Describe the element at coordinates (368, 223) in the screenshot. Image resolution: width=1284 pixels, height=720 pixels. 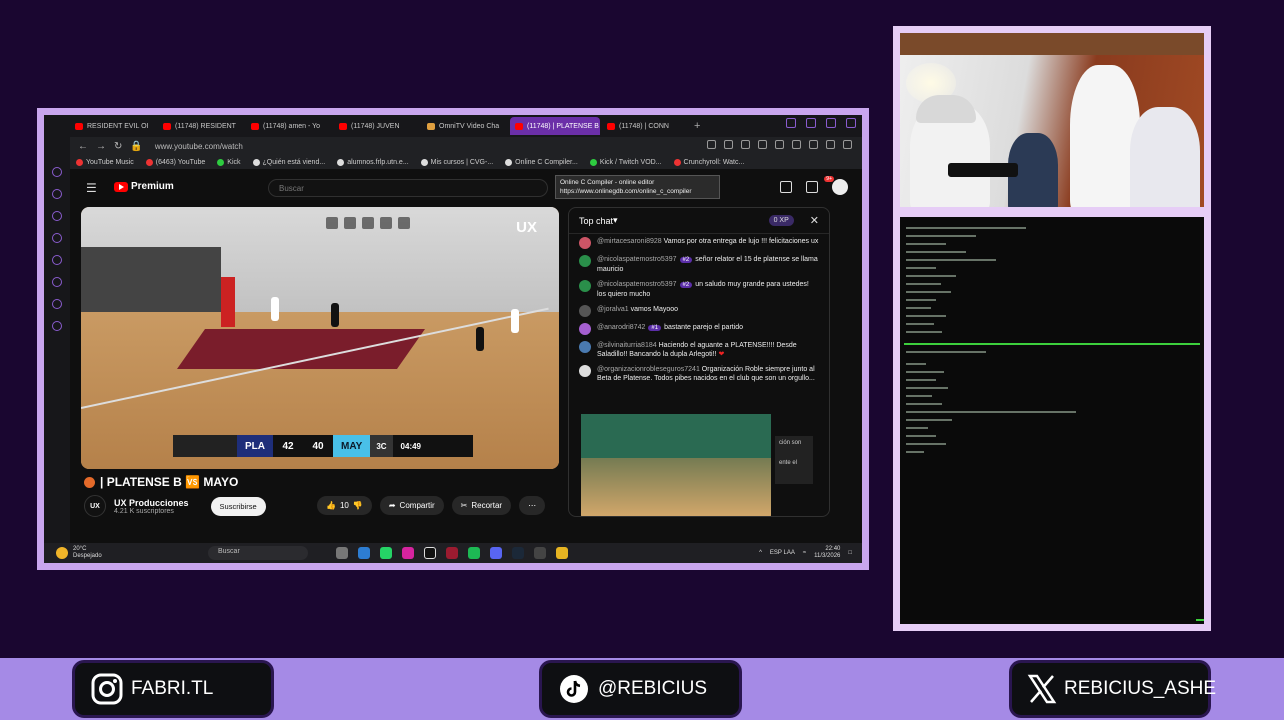
I see `pause-icon` at that location.